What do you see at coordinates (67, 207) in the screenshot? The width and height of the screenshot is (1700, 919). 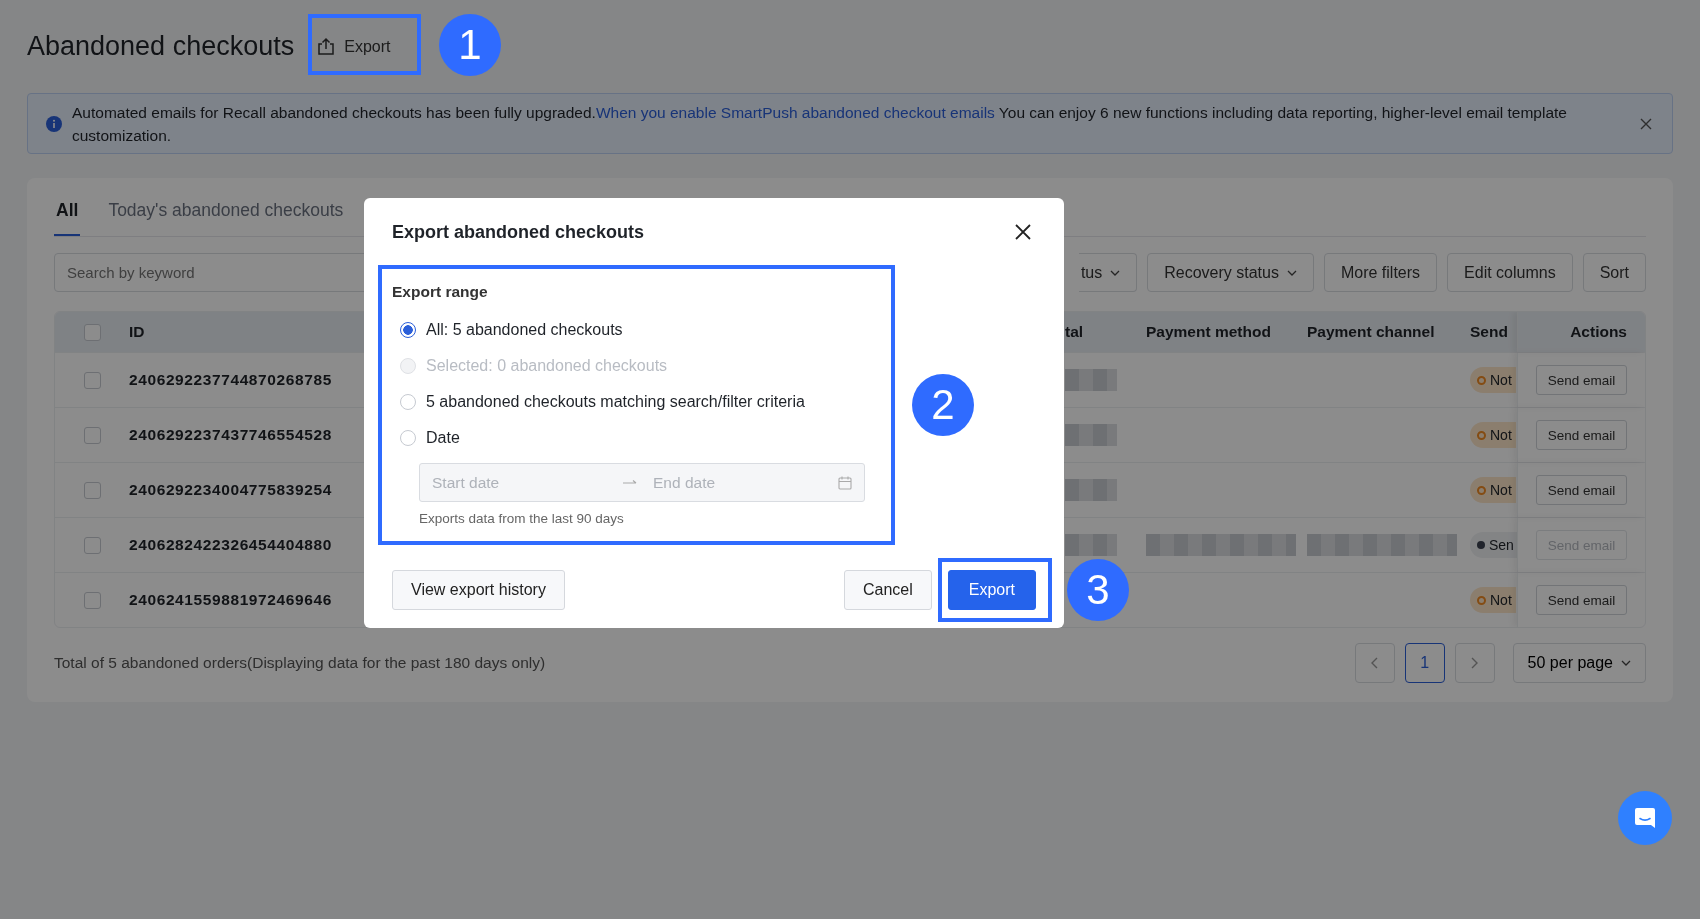 I see `tab: All` at bounding box center [67, 207].